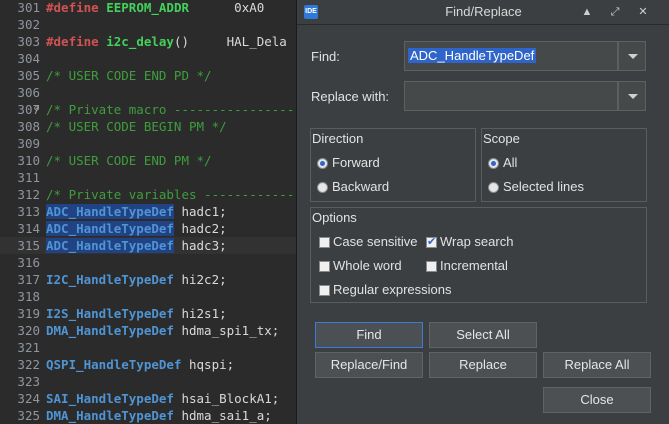 Image resolution: width=669 pixels, height=424 pixels. What do you see at coordinates (208, 364) in the screenshot?
I see `code-token: hqspi;` at bounding box center [208, 364].